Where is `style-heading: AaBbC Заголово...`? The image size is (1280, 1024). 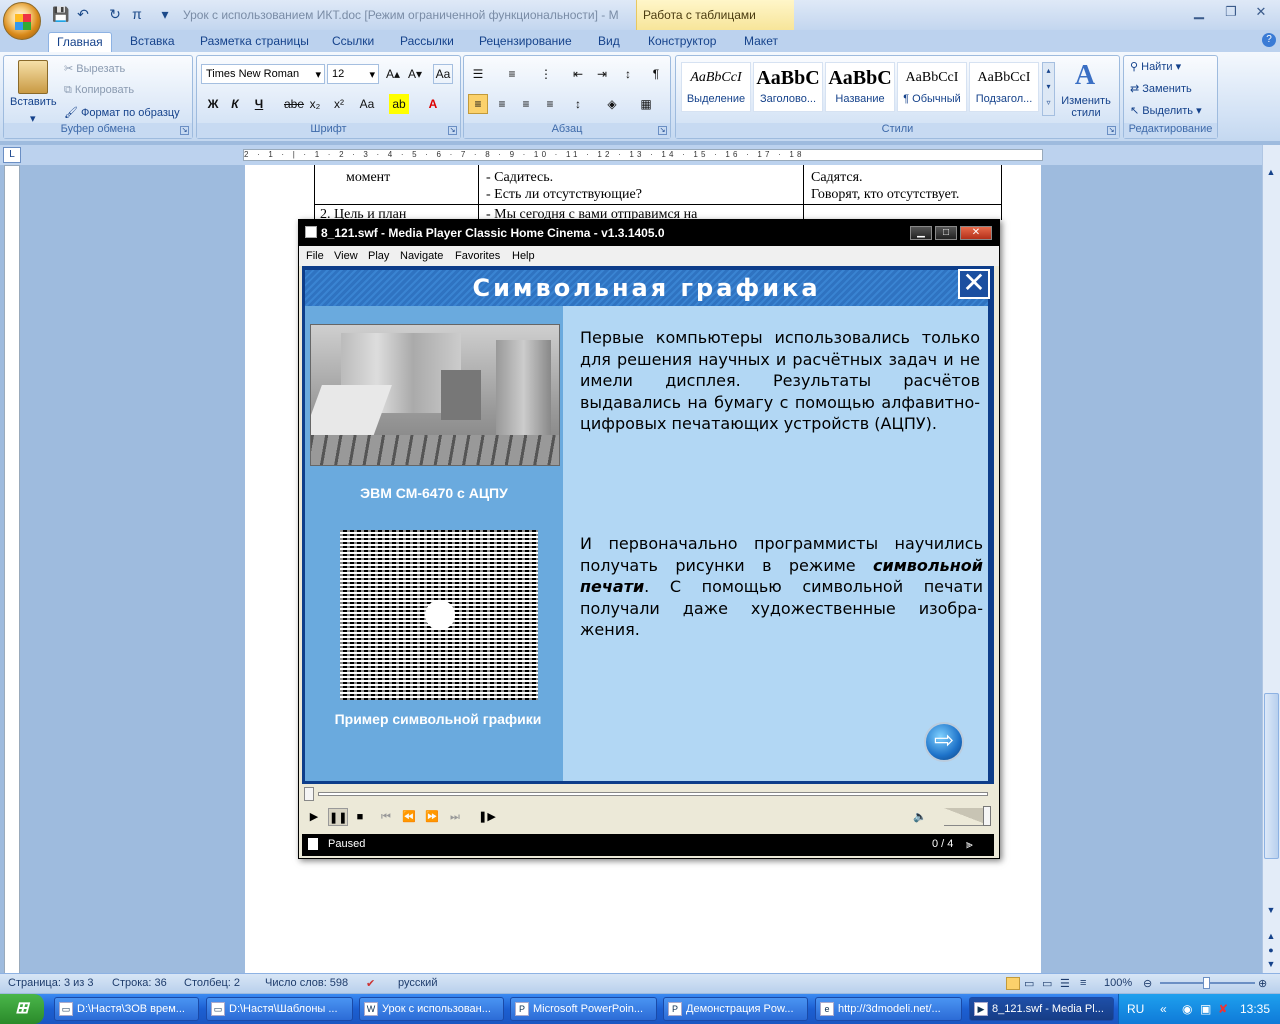
style-heading: AaBbC Заголово... is located at coordinates (788, 87).